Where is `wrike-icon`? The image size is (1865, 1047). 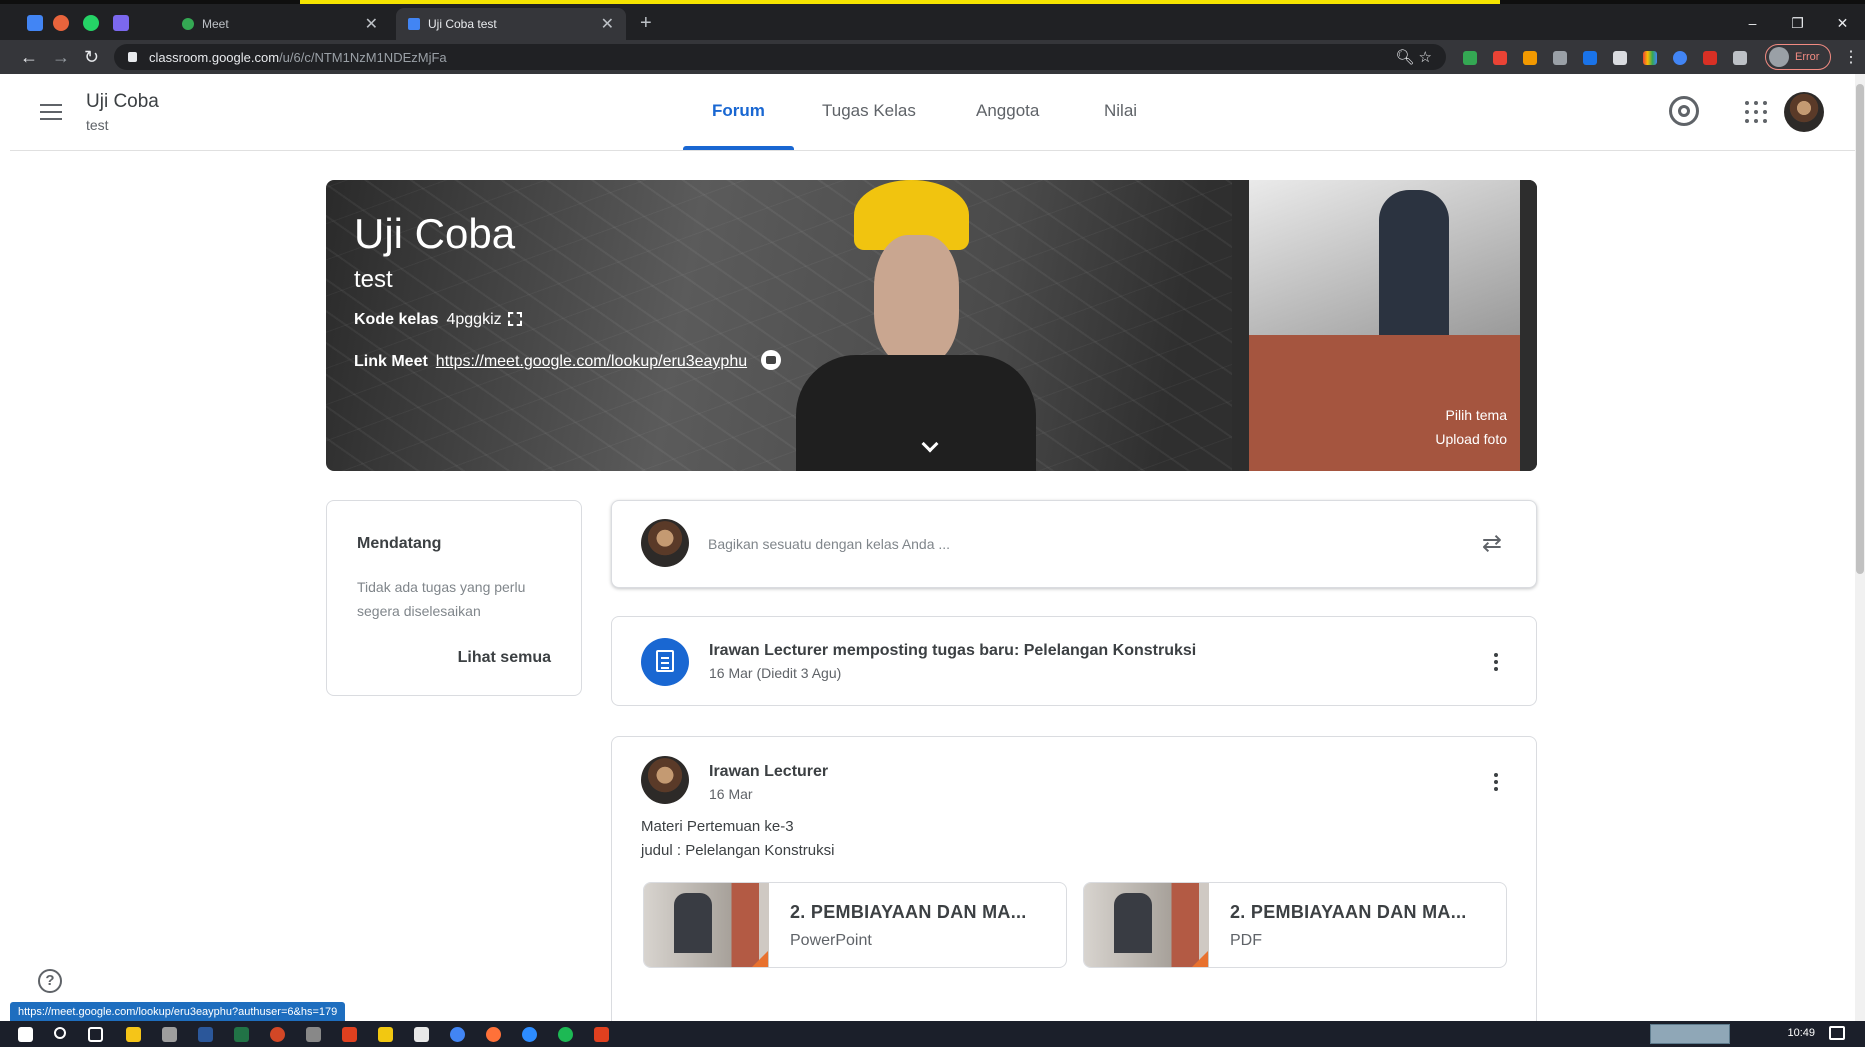
wrike-icon is located at coordinates (61, 23).